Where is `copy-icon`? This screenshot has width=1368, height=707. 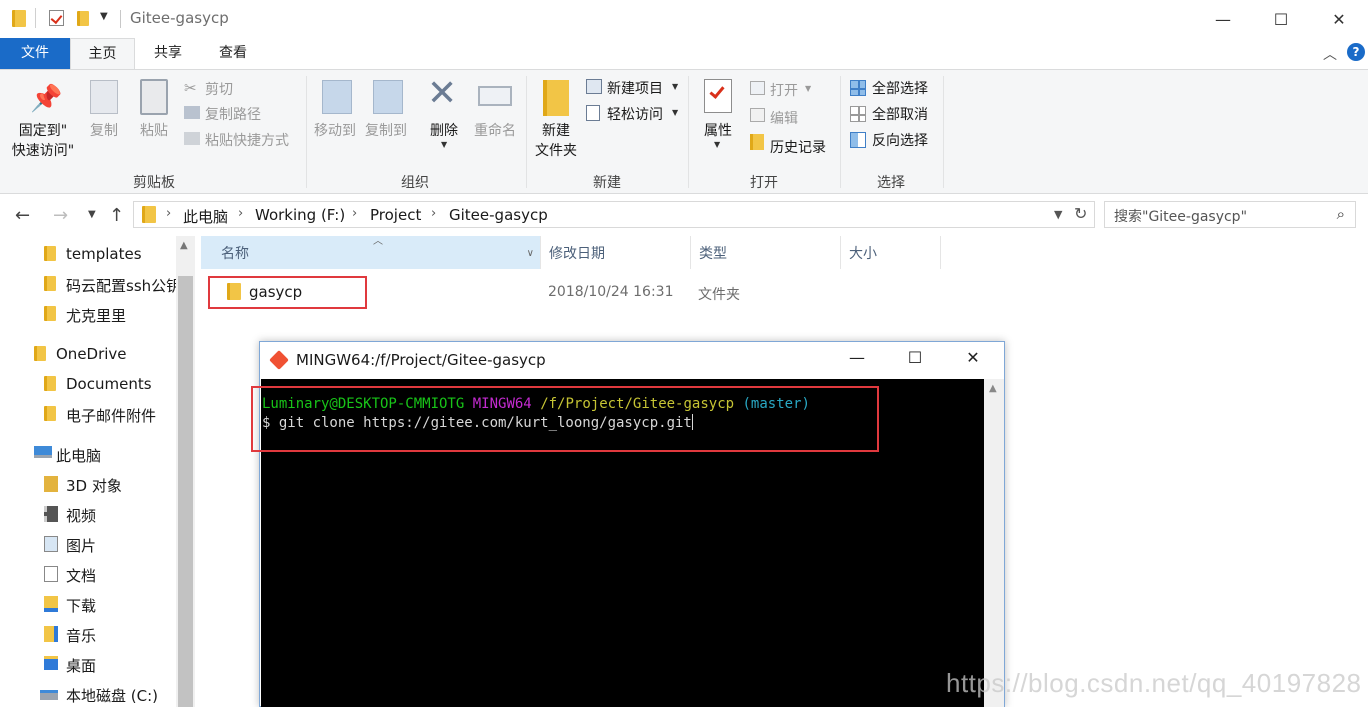 copy-icon is located at coordinates (104, 97).